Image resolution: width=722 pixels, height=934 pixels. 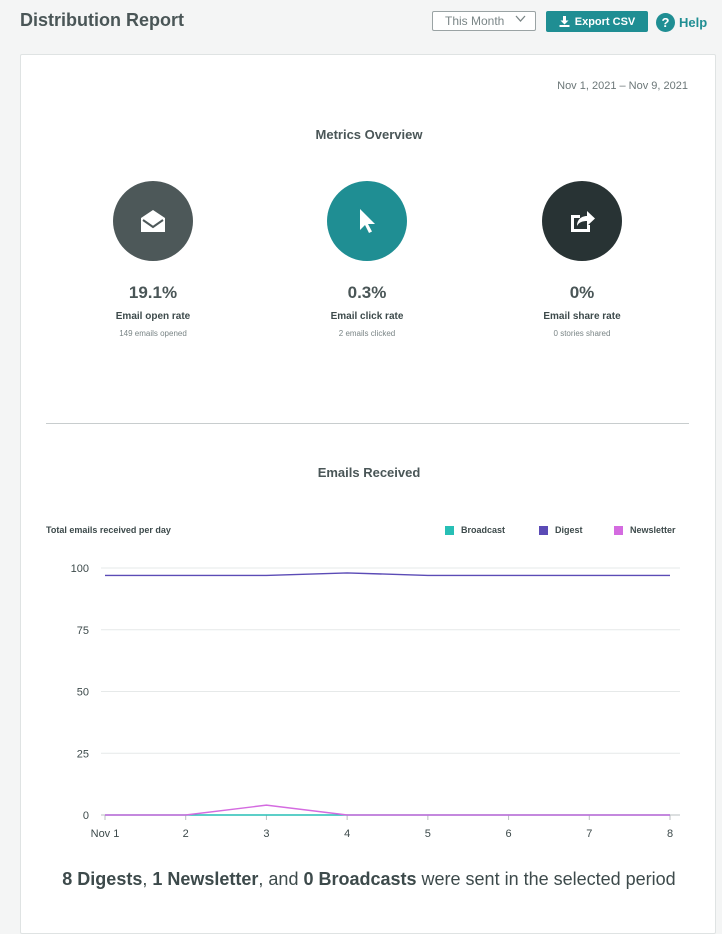 I want to click on legend-broadcast: Broadcast, so click(x=475, y=530).